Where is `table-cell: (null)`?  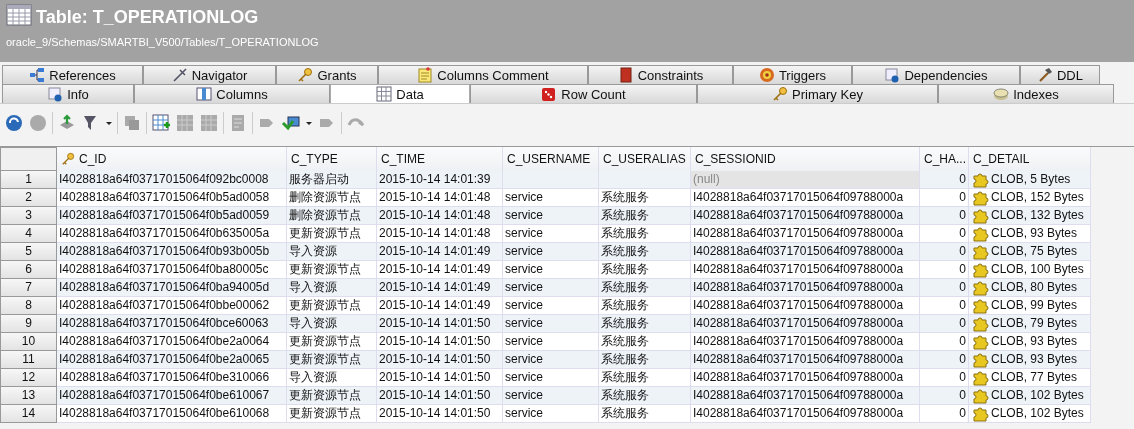 table-cell: (null) is located at coordinates (805, 180).